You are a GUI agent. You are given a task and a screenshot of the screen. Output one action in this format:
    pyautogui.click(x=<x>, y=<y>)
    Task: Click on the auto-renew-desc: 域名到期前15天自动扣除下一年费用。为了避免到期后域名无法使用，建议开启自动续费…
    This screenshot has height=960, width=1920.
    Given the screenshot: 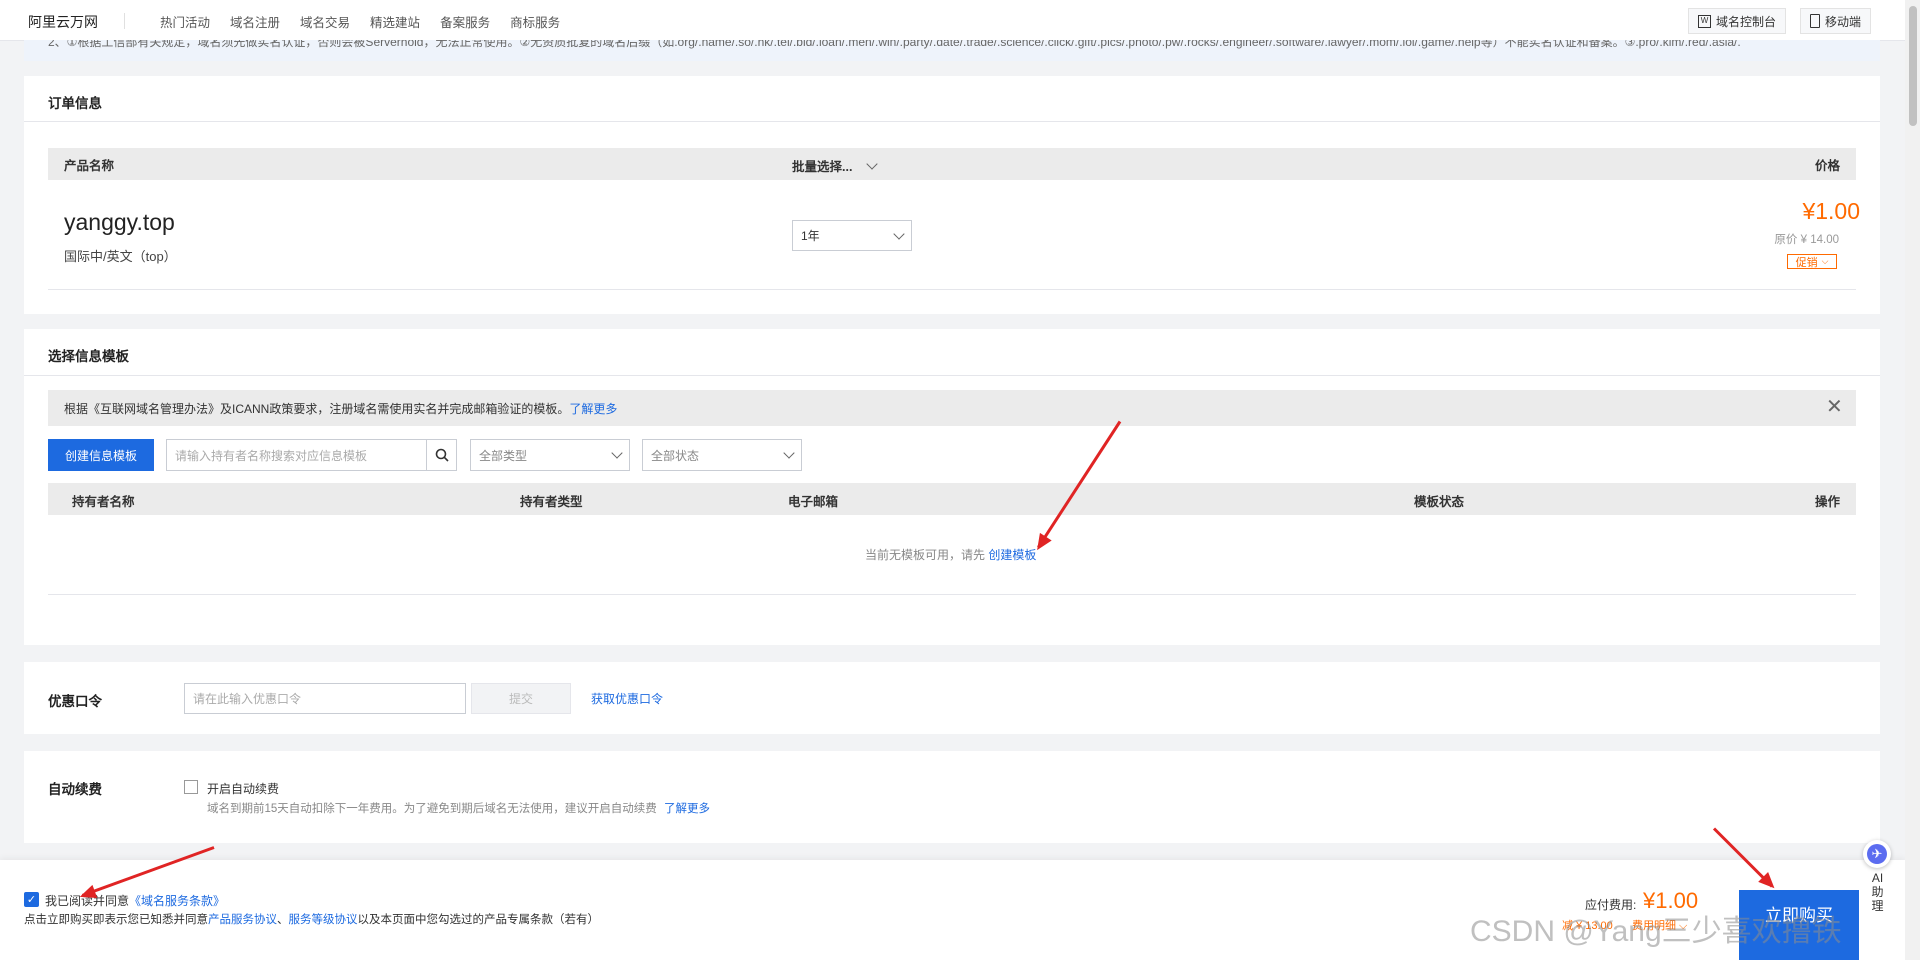 What is the action you would take?
    pyautogui.click(x=458, y=808)
    